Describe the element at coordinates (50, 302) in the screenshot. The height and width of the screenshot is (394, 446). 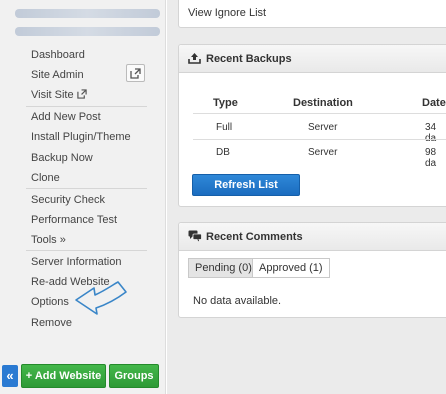
I see `sidebar-item-options: Options` at that location.